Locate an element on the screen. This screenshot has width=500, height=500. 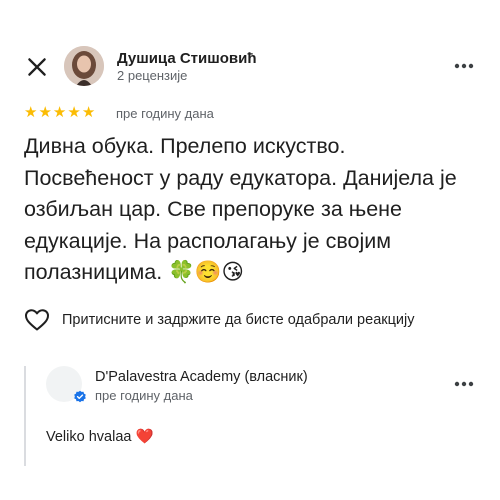
review-time: пре годину дана is located at coordinates (165, 113).